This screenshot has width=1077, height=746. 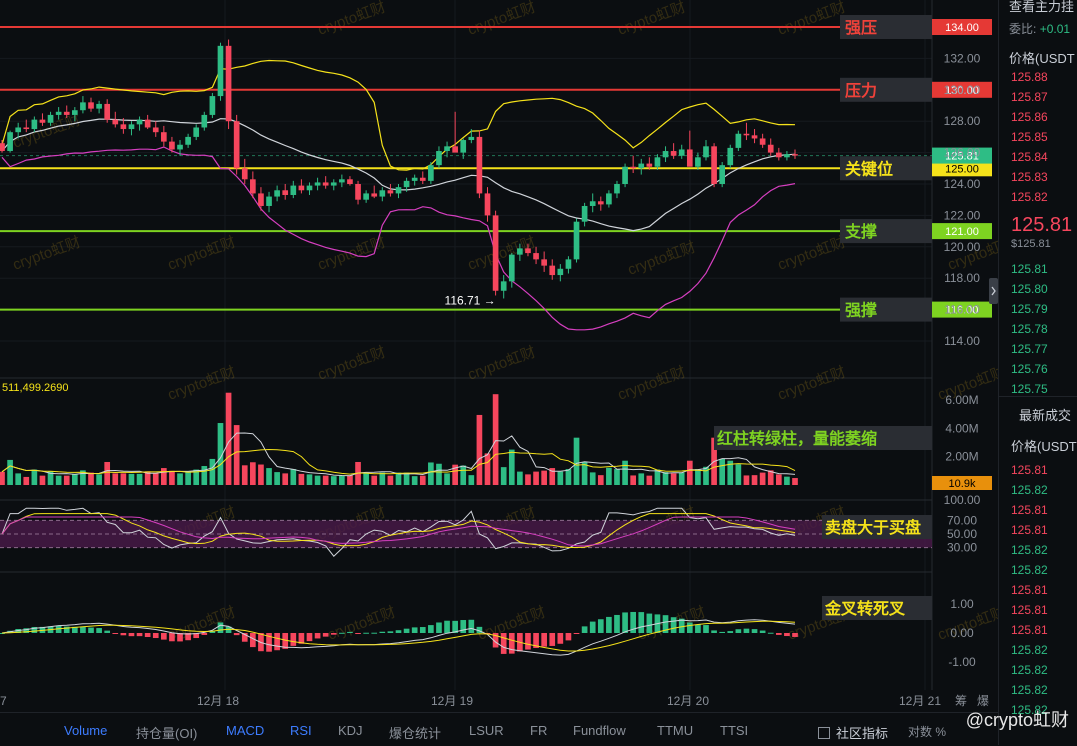 I want to click on ask-price: 125.82, so click(x=1029, y=197).